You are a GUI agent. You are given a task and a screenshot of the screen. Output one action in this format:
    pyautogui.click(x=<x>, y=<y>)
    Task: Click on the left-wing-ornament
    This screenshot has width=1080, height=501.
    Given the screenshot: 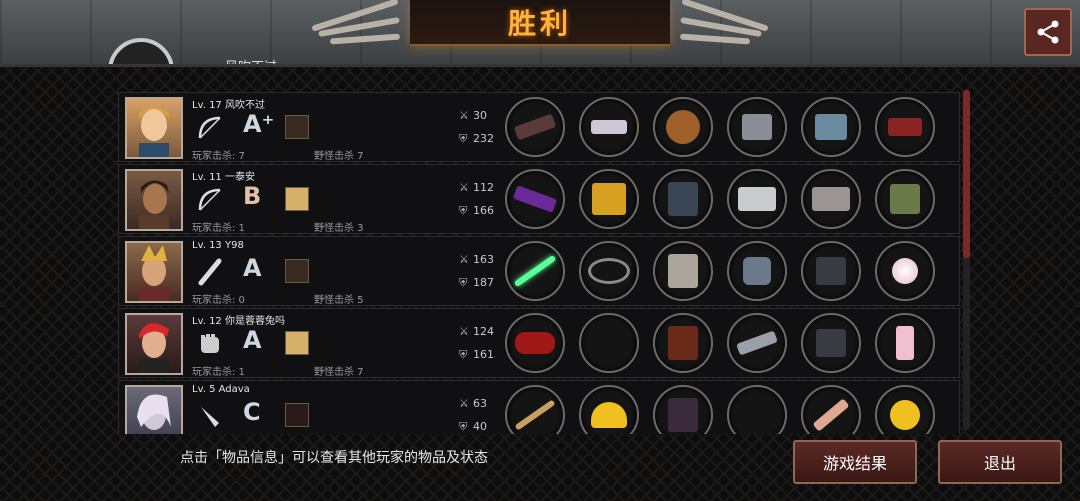 What is the action you would take?
    pyautogui.click(x=355, y=27)
    